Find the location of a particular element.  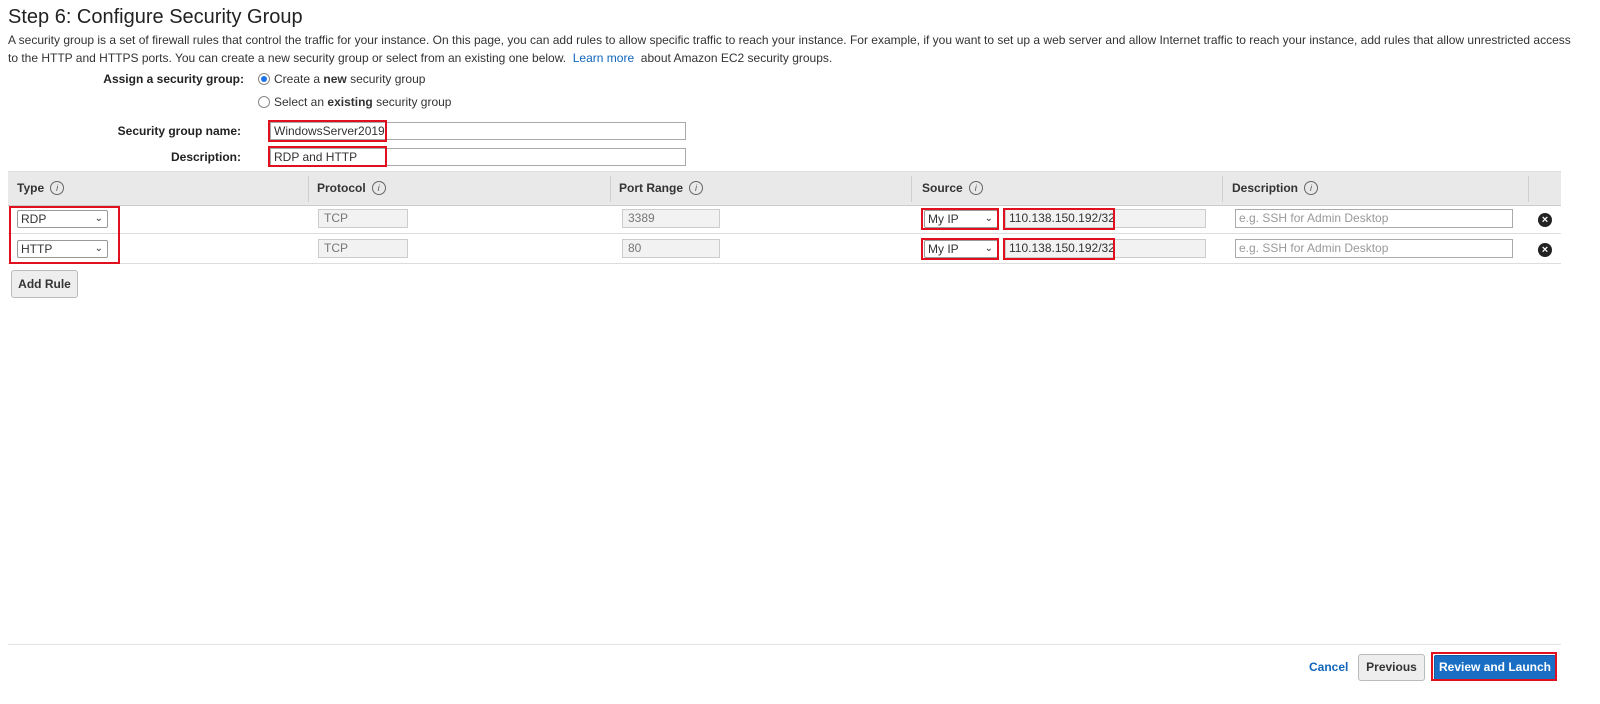

column-header-protocol: Protocol i is located at coordinates (351, 188).